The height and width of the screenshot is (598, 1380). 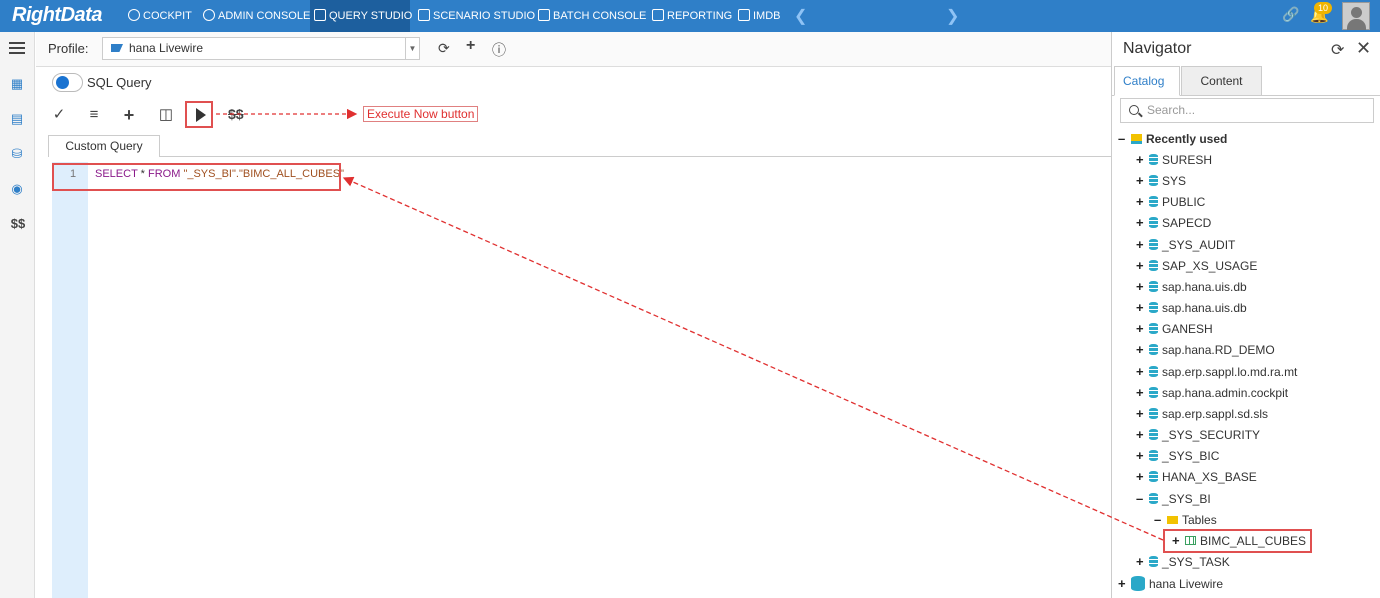 I want to click on tree-schema-item: + GANESH, so click(x=1174, y=329).